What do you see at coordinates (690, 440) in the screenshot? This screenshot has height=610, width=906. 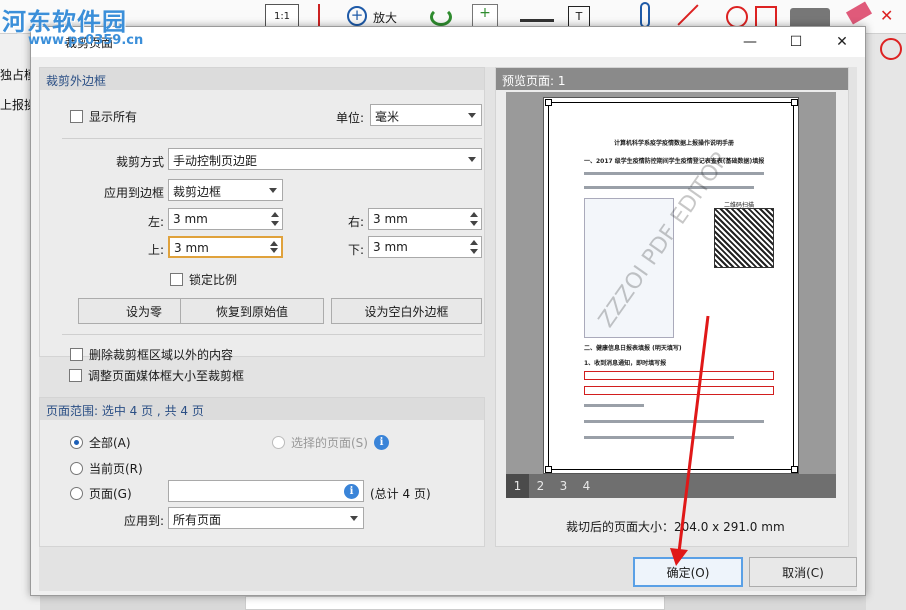 I see `annotation-arrow` at bounding box center [690, 440].